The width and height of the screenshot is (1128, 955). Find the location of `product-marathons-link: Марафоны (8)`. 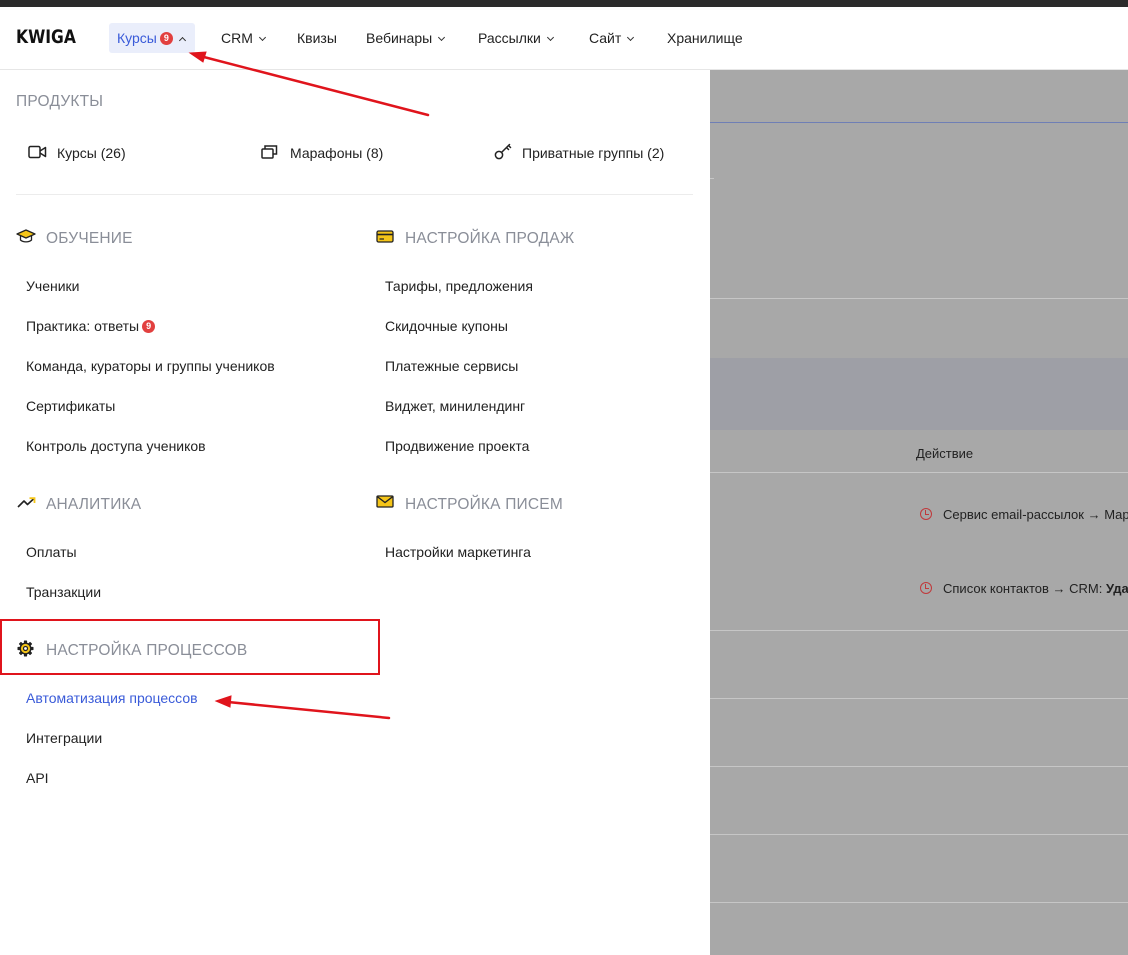

product-marathons-link: Марафоны (8) is located at coordinates (336, 153).